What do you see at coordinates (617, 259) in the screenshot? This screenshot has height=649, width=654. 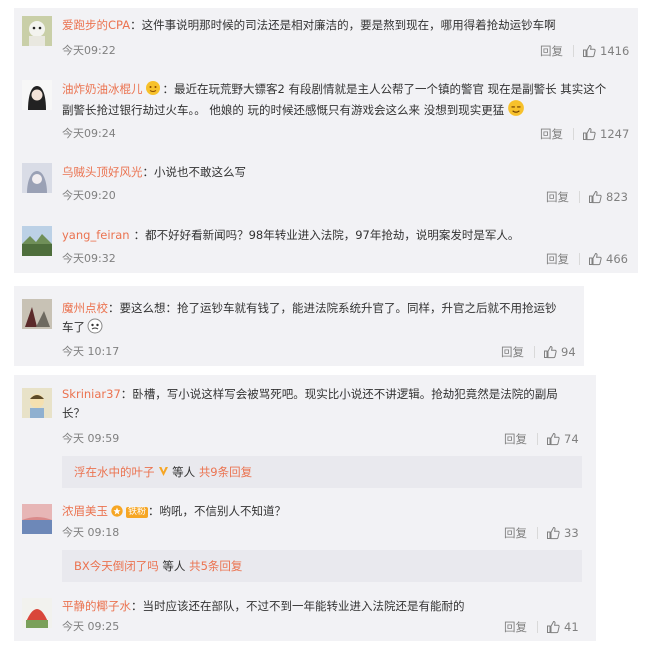 I see `like-count: 466` at bounding box center [617, 259].